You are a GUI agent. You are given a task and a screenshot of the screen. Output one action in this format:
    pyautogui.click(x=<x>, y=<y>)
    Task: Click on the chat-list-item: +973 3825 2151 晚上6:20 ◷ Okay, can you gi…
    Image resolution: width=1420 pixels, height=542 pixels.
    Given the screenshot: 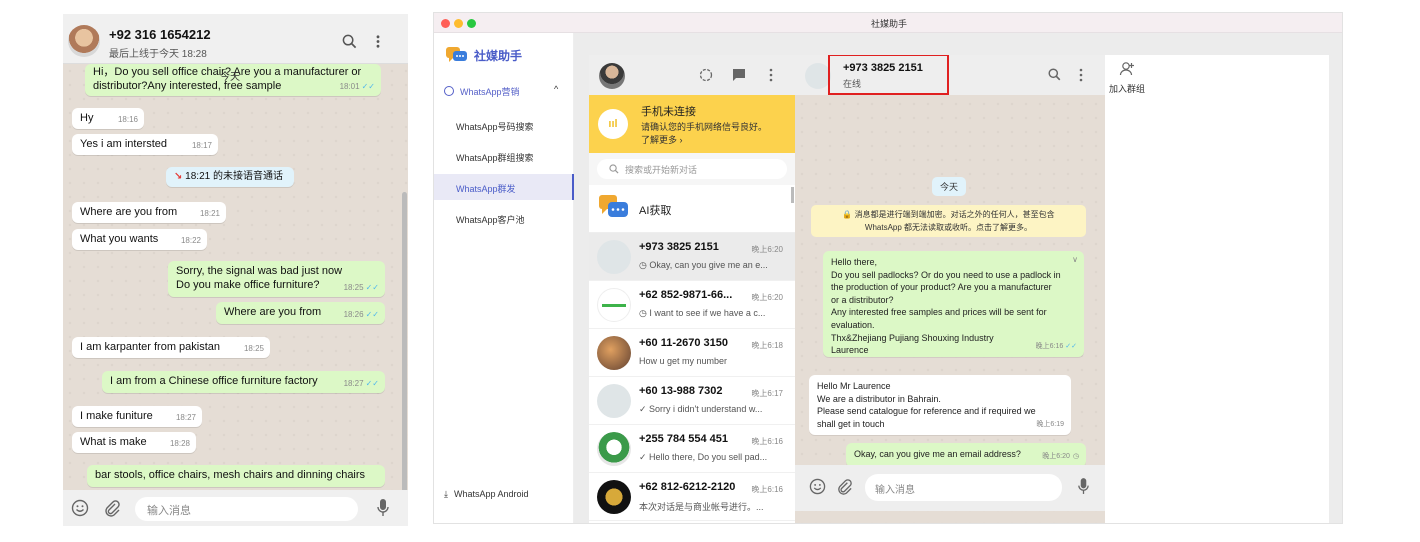 What is the action you would take?
    pyautogui.click(x=692, y=257)
    